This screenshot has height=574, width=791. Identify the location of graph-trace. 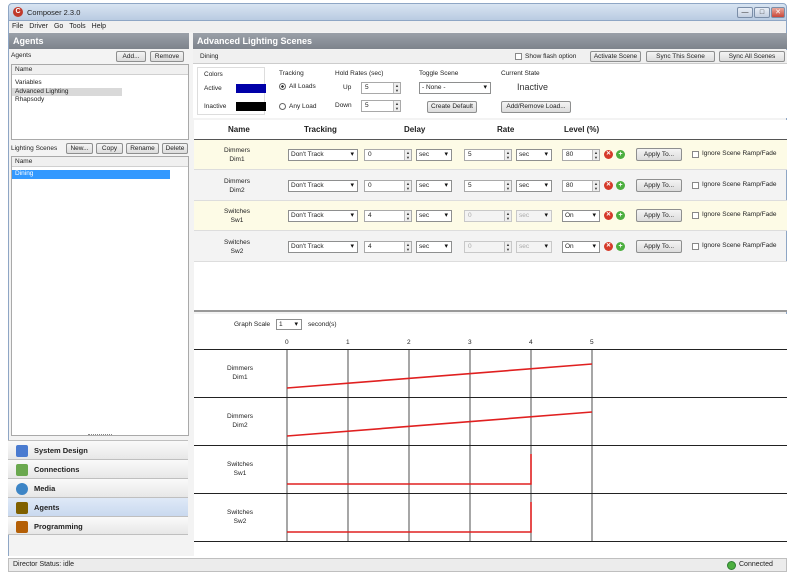
(439, 374).